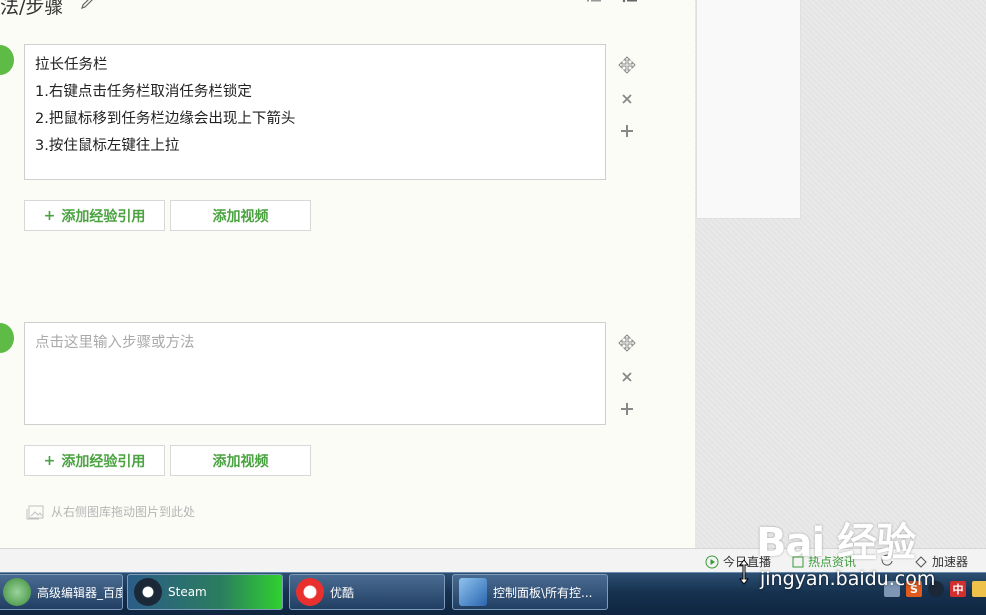 The height and width of the screenshot is (615, 986). I want to click on app-icon, so click(17, 592).